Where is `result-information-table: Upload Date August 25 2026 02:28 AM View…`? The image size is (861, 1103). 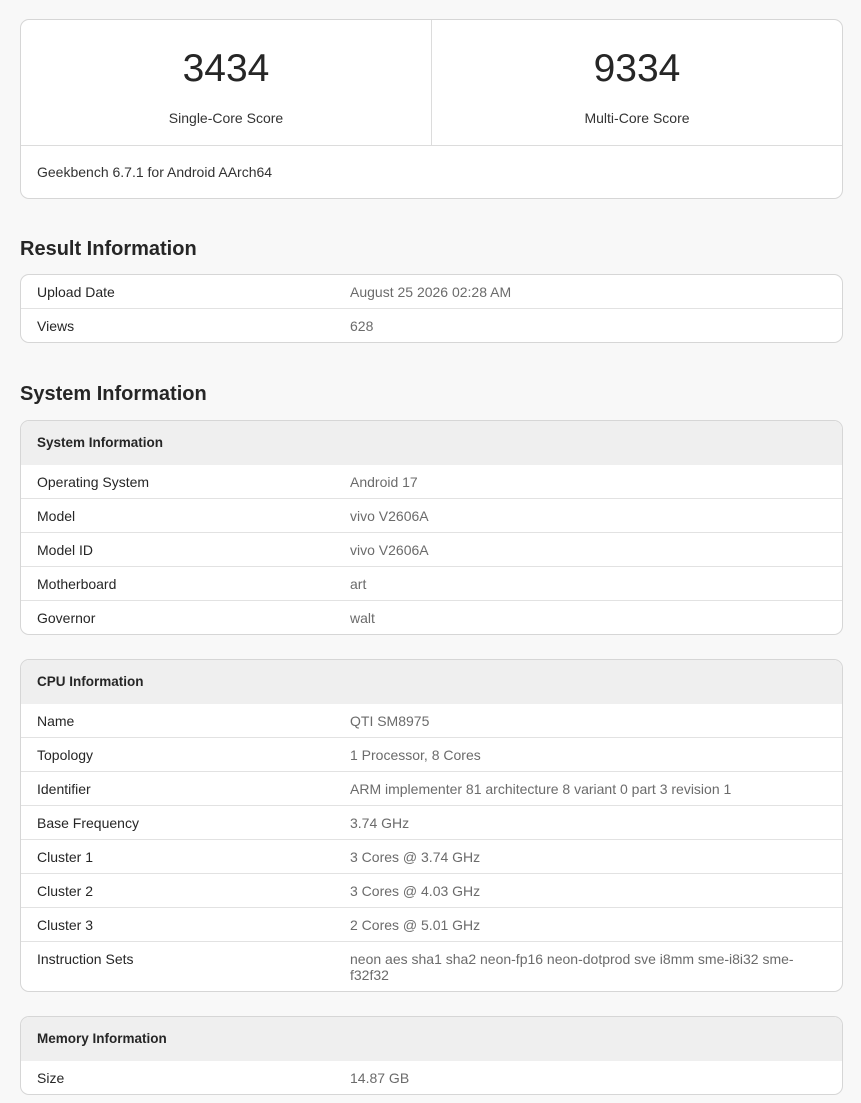 result-information-table: Upload Date August 25 2026 02:28 AM View… is located at coordinates (431, 308).